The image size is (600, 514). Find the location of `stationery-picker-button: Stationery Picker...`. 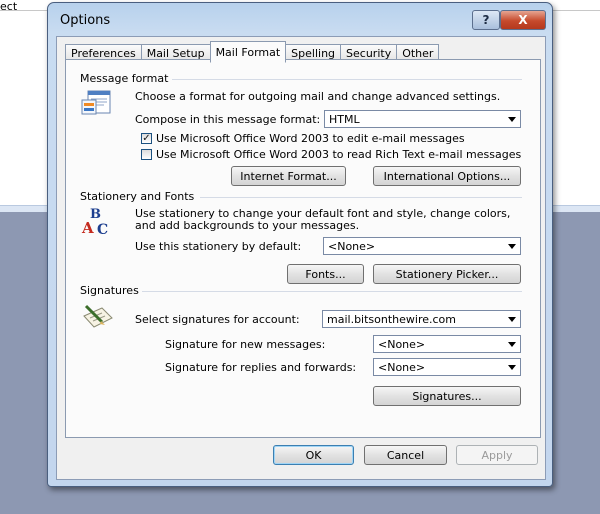

stationery-picker-button: Stationery Picker... is located at coordinates (447, 274).